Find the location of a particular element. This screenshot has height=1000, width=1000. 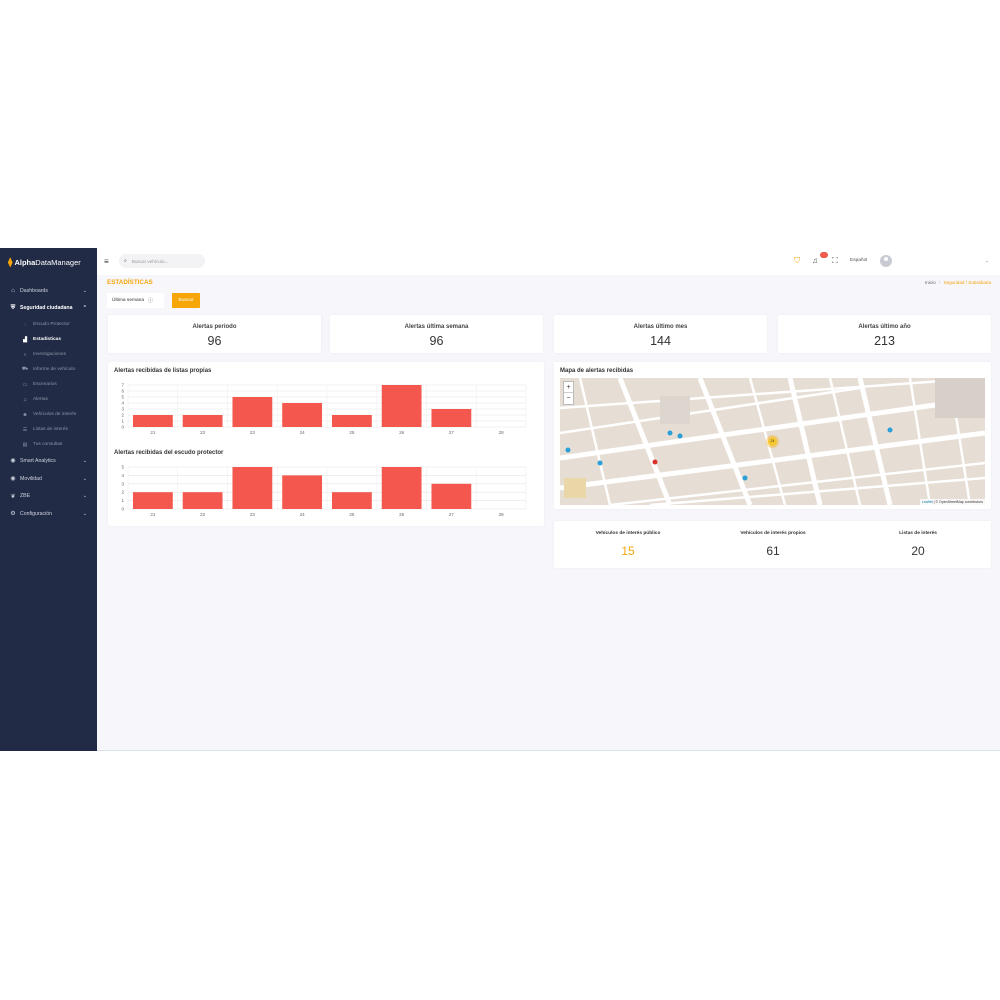

leaflet-link: Leaflet is located at coordinates (927, 502).